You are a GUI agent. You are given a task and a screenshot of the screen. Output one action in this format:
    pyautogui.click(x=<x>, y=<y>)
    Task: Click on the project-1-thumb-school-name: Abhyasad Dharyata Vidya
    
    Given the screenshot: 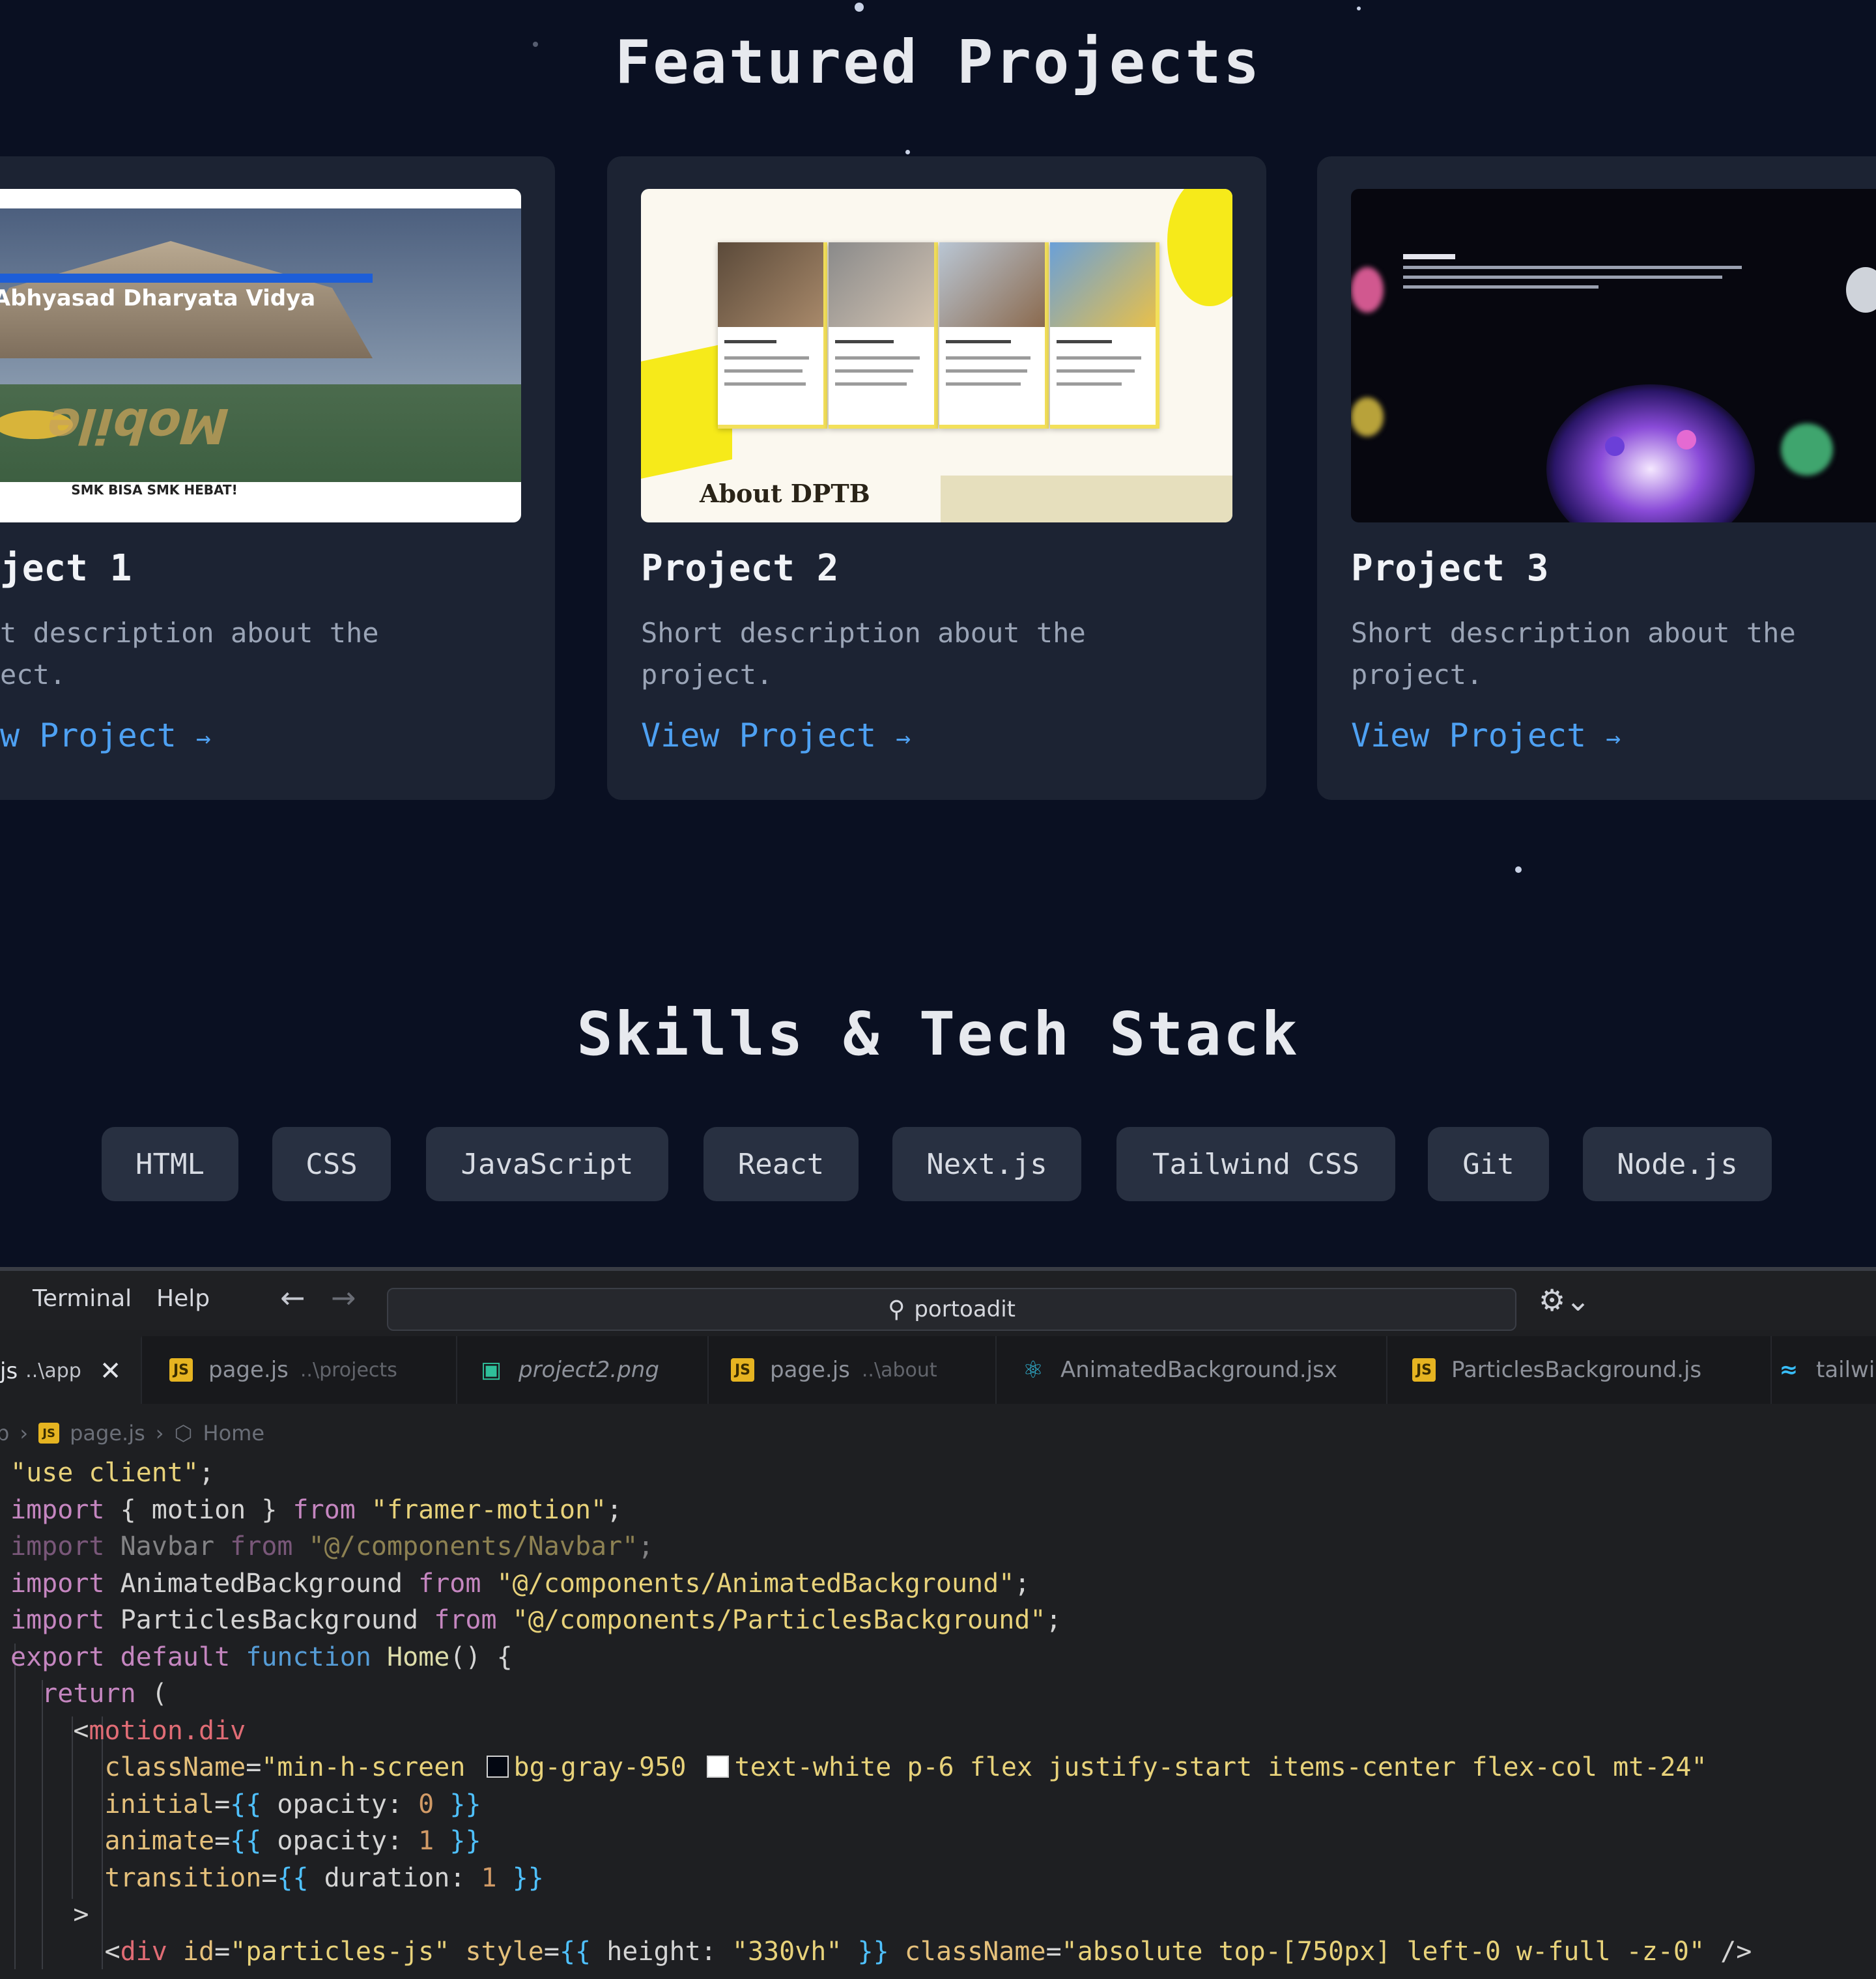 What is the action you would take?
    pyautogui.click(x=158, y=298)
    